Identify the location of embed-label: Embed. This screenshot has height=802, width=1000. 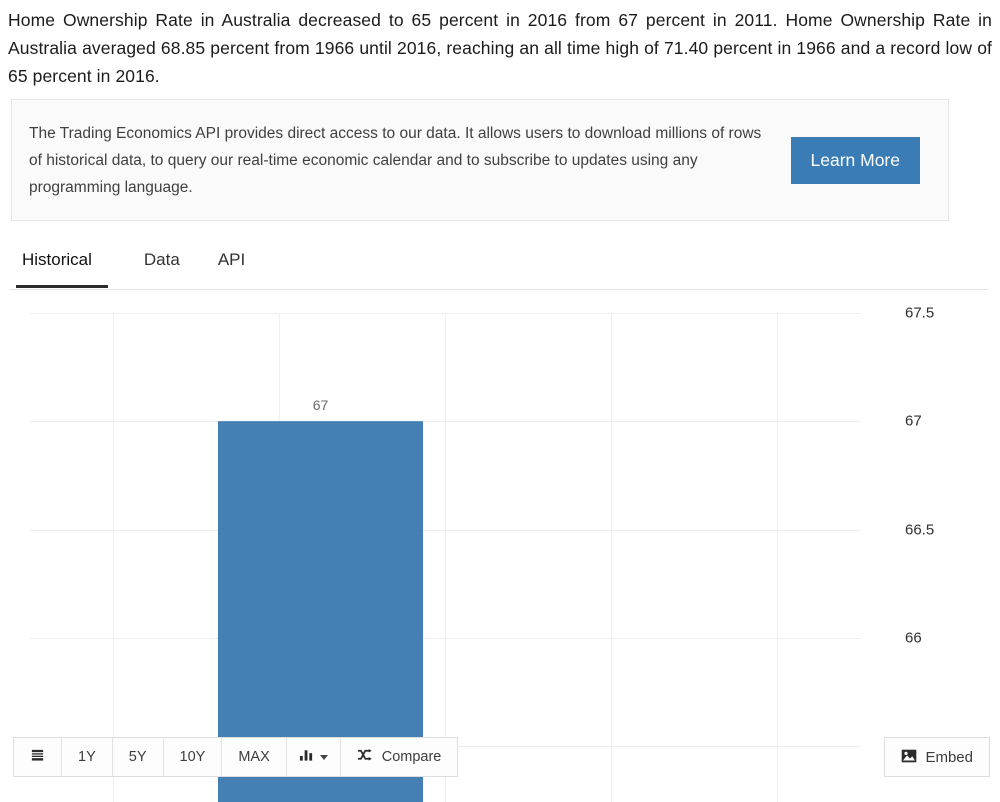
(949, 757).